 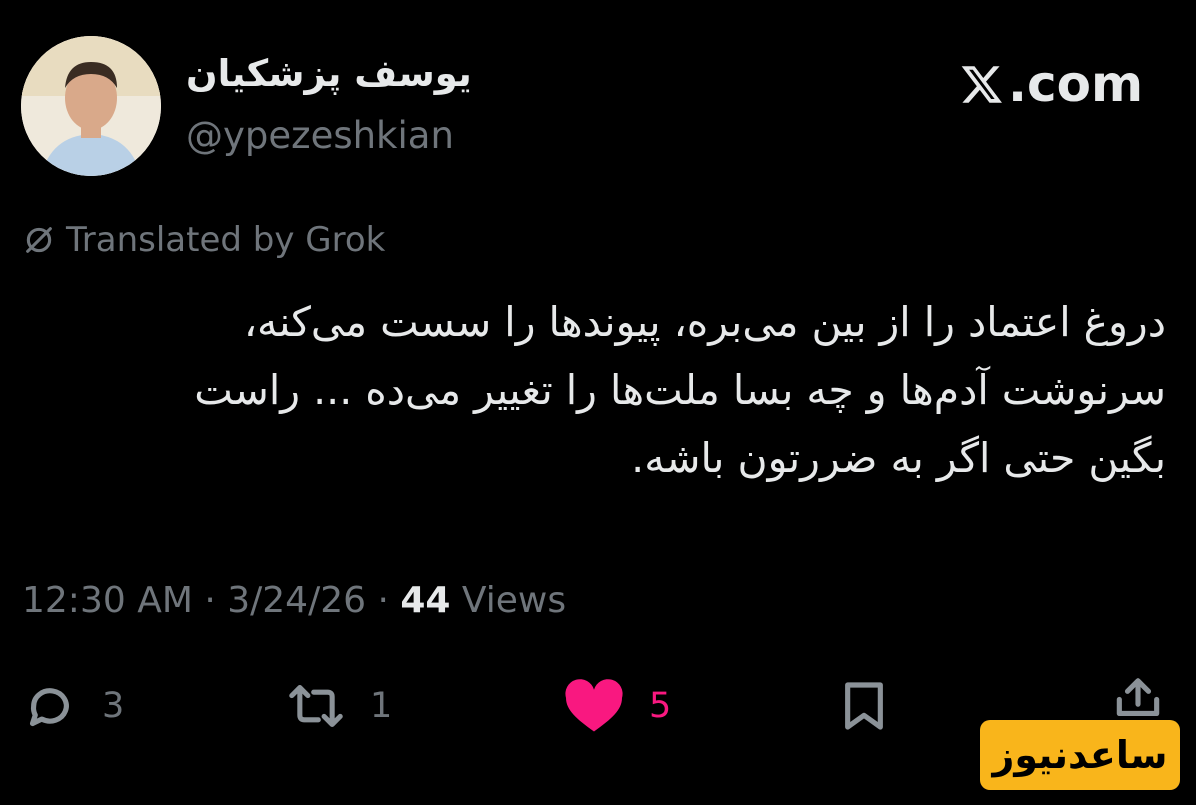 What do you see at coordinates (594, 706) in the screenshot?
I see `heart-icon` at bounding box center [594, 706].